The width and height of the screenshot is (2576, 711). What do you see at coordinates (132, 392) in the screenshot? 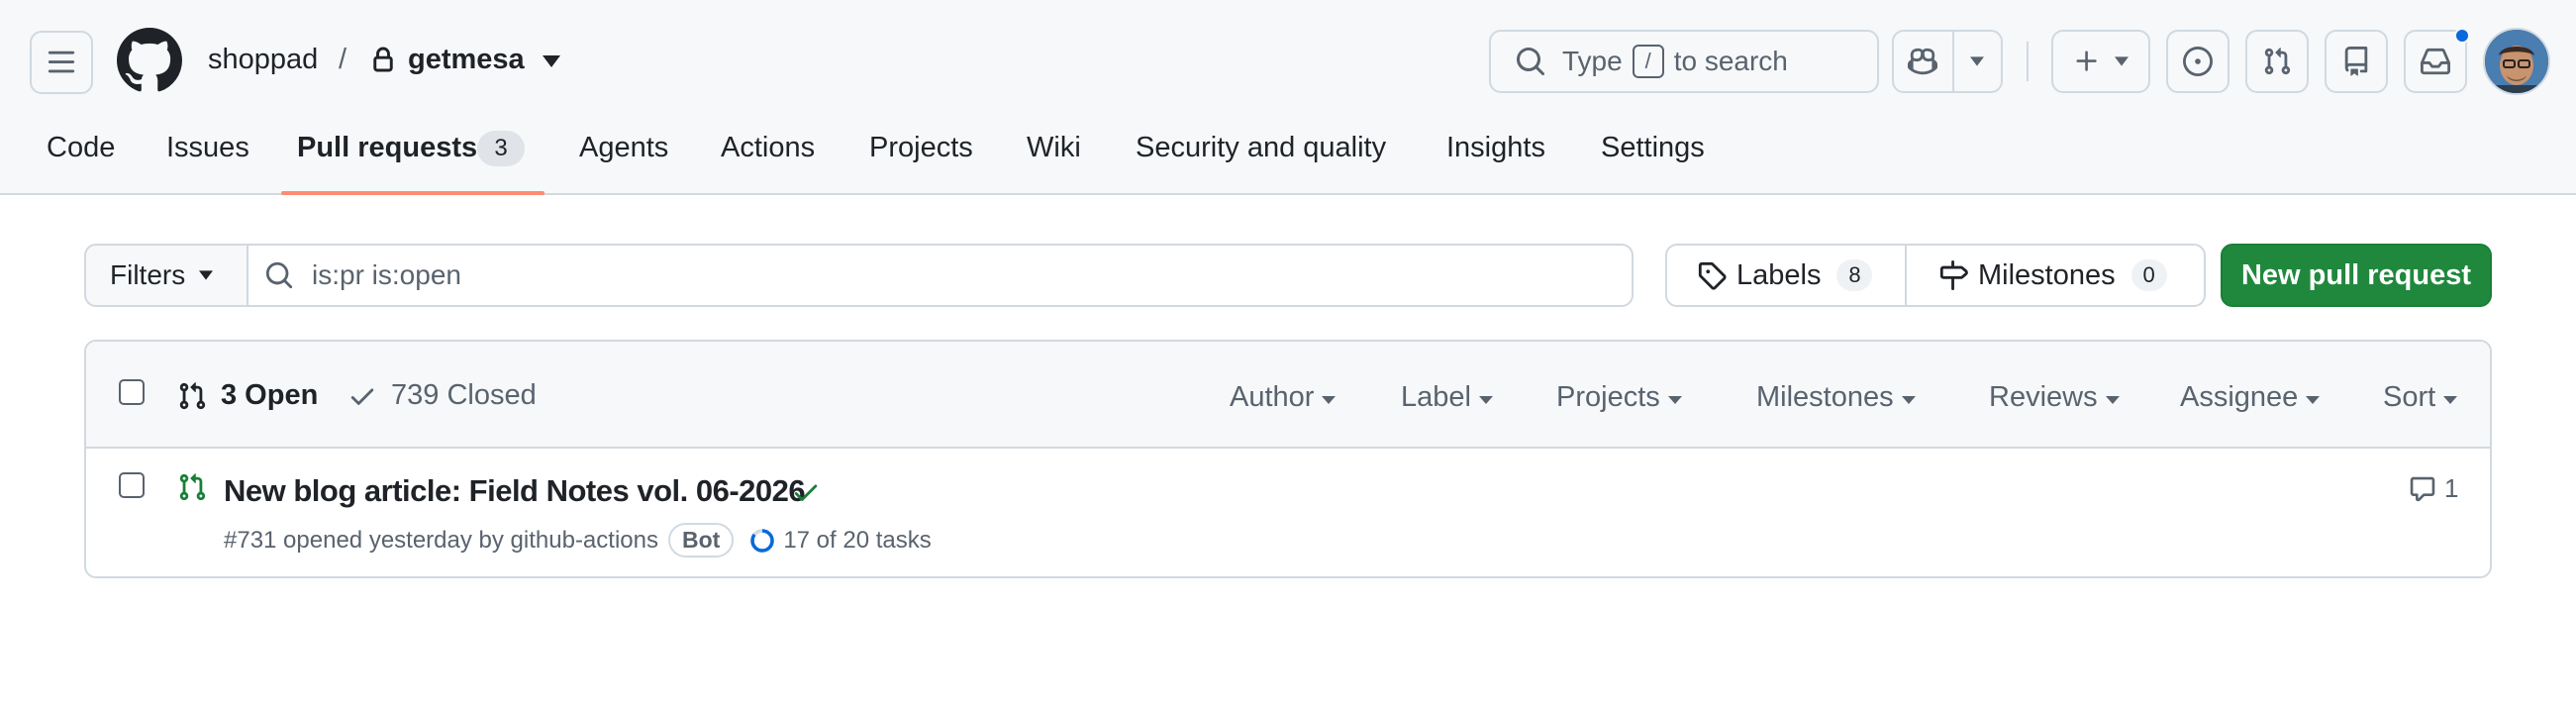
I see `select-all-checkbox` at bounding box center [132, 392].